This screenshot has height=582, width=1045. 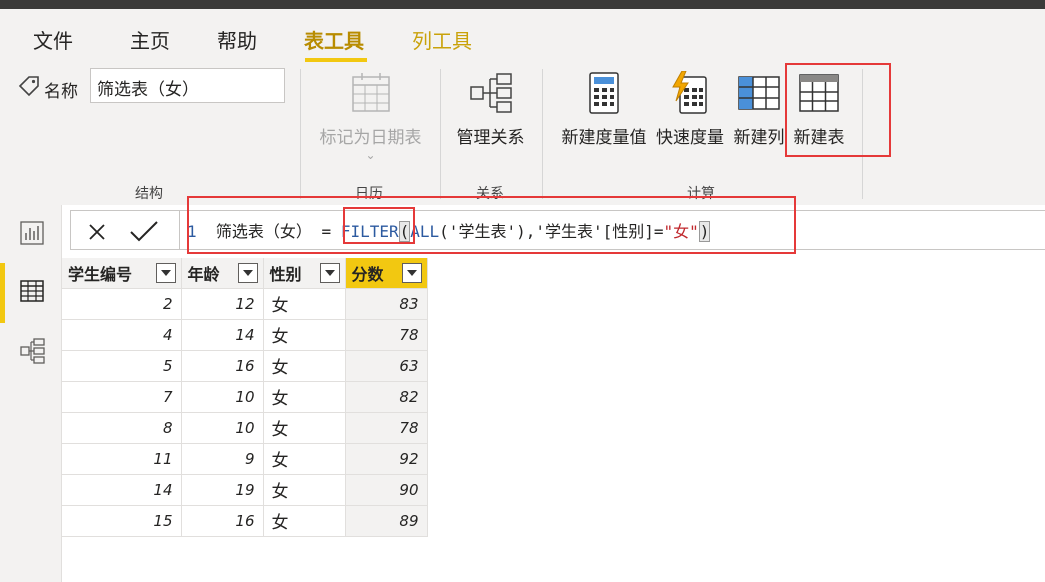 What do you see at coordinates (144, 231) in the screenshot?
I see `commit-check-icon` at bounding box center [144, 231].